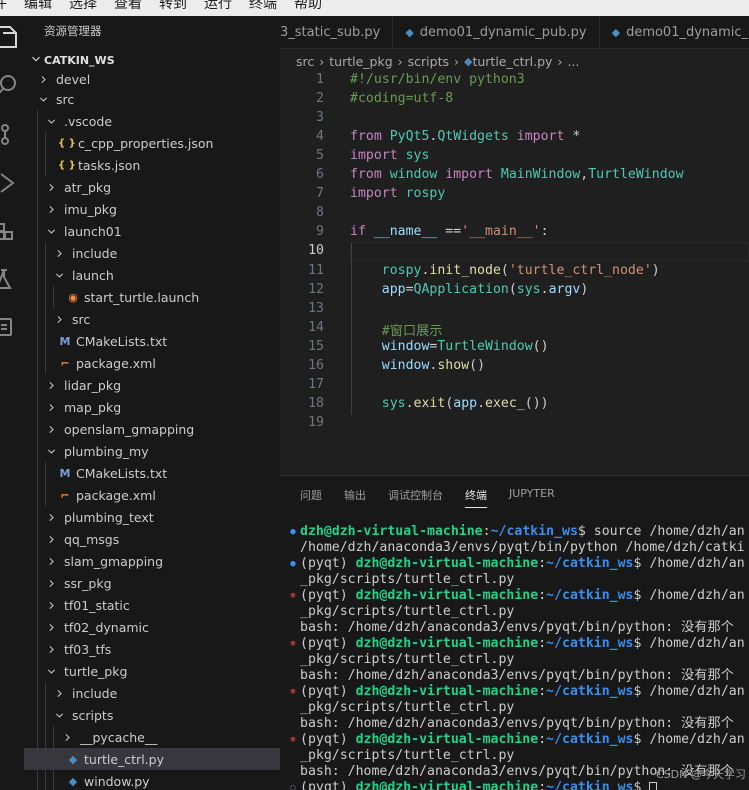  I want to click on menu-item: 运行, so click(218, 6).